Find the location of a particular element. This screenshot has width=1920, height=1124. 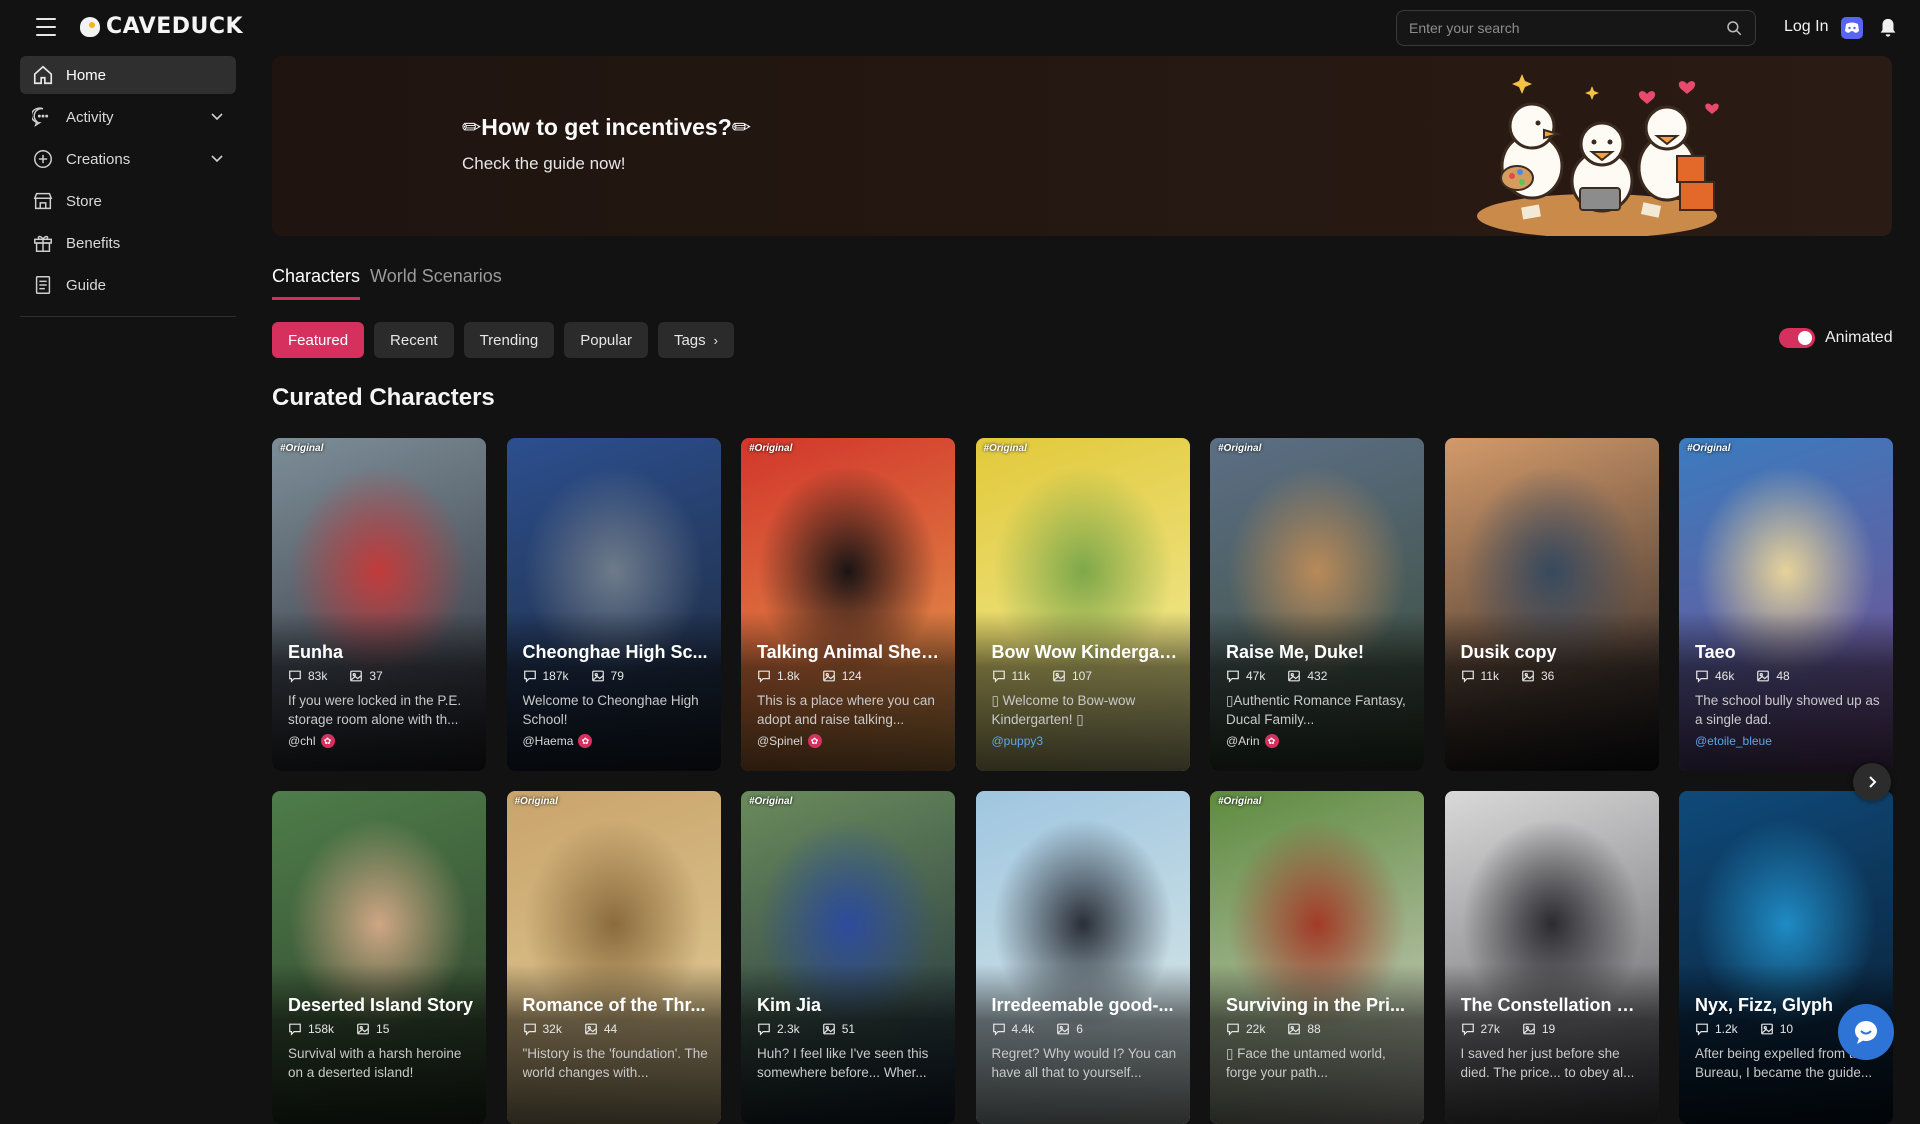

chat-count: 4.4k is located at coordinates (1023, 1029).